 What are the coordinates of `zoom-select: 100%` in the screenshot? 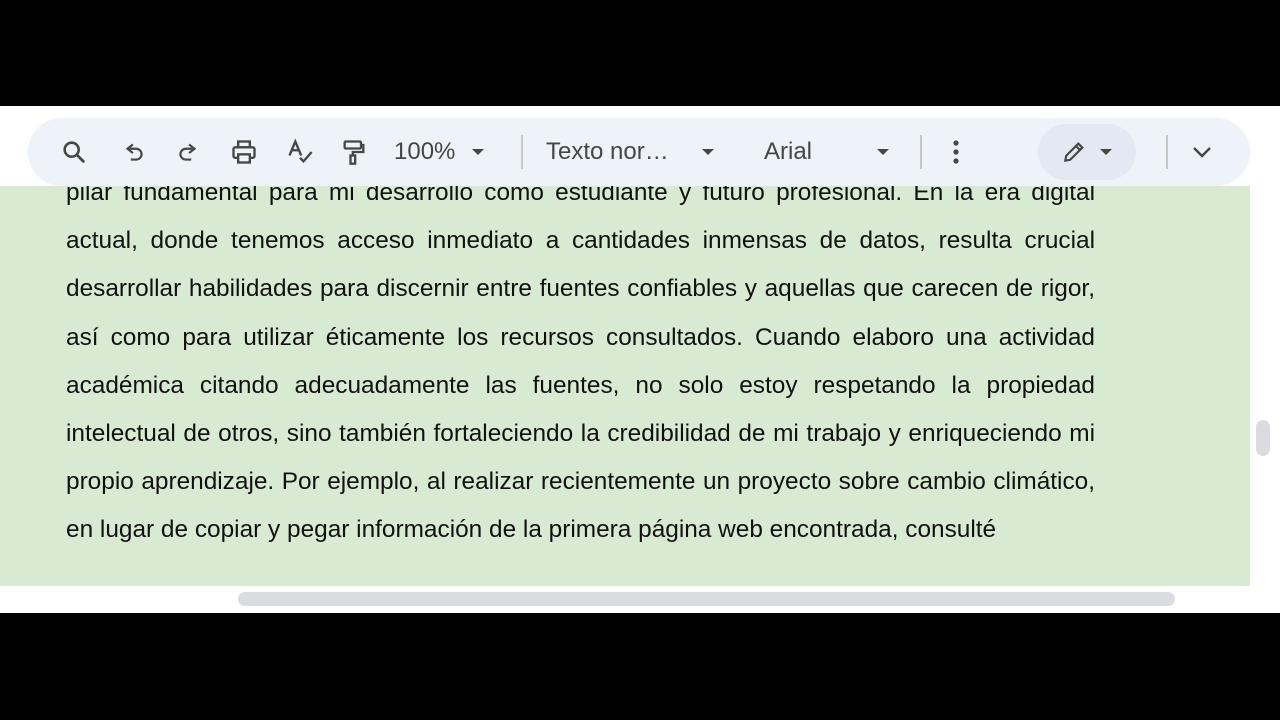 It's located at (450, 152).